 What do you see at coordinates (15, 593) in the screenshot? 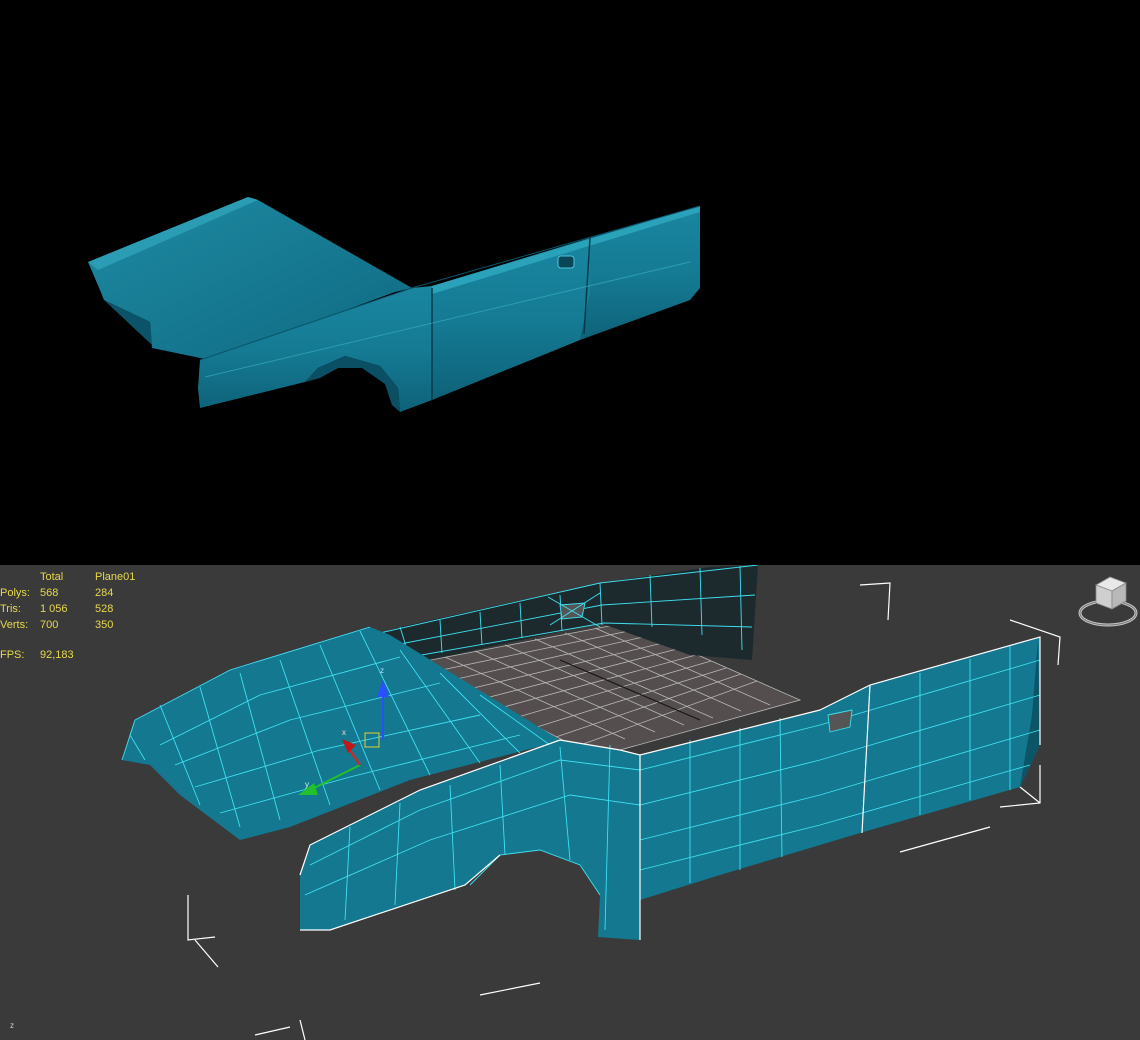
I see `stats-label: Polys:` at bounding box center [15, 593].